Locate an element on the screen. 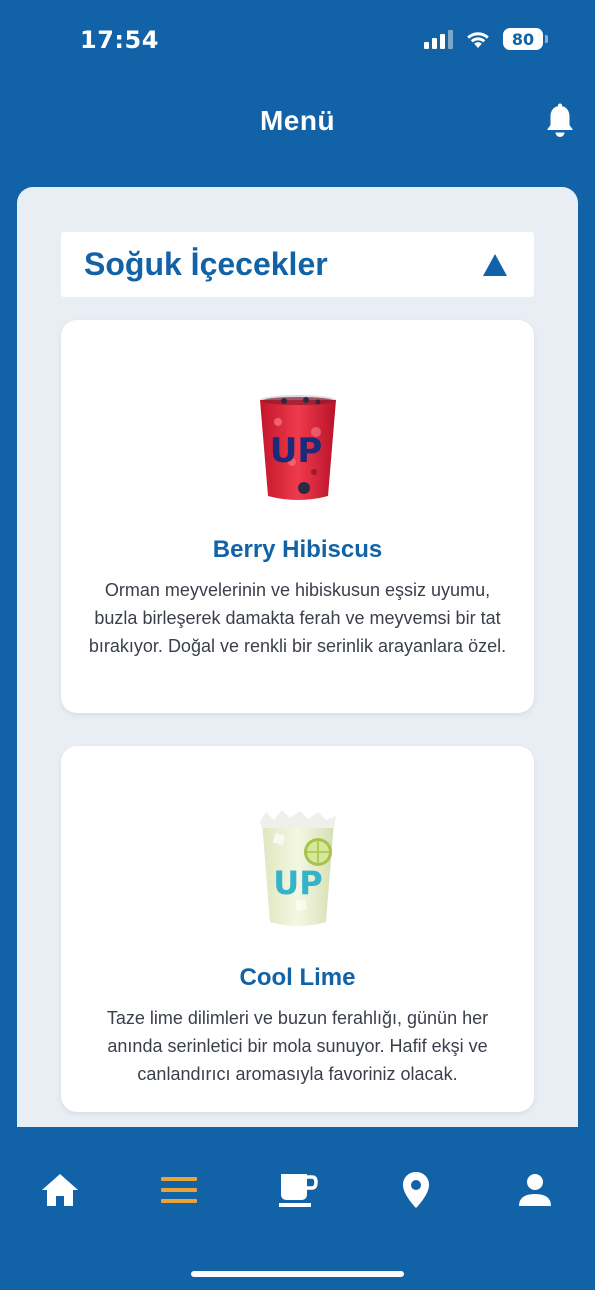  home-icon is located at coordinates (60, 1190).